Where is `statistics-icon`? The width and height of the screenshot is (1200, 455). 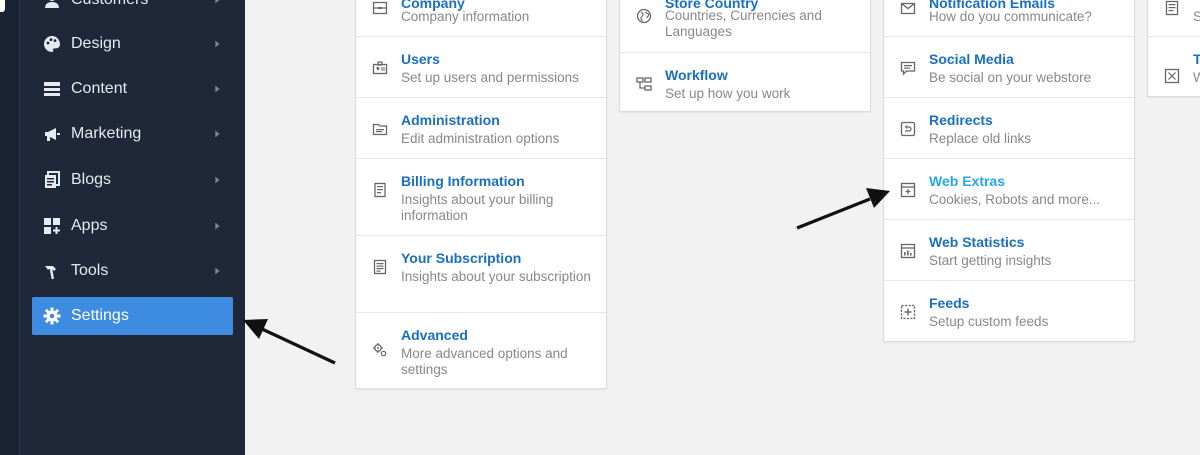 statistics-icon is located at coordinates (908, 251).